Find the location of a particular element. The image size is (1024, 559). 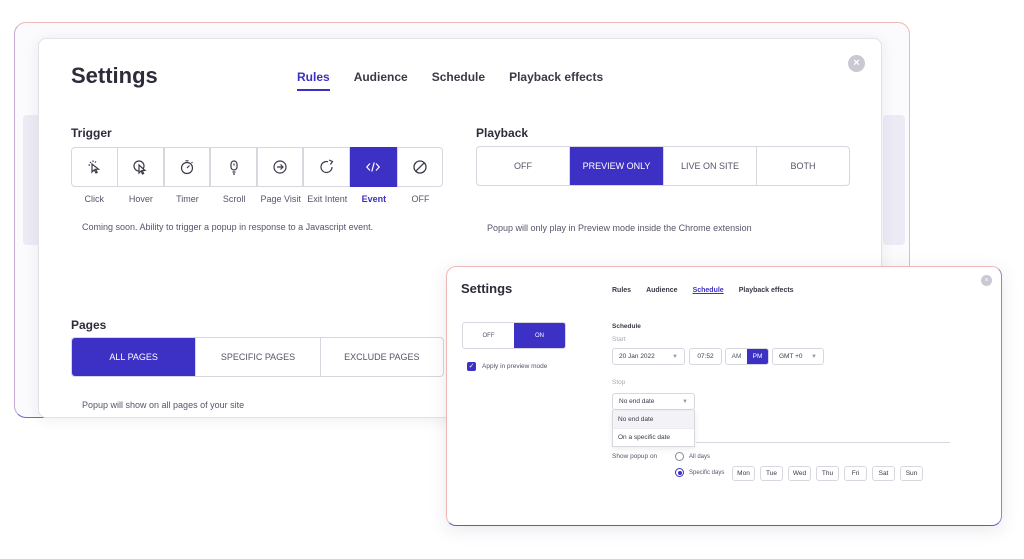

trigger-exit-intent-button is located at coordinates (327, 167).